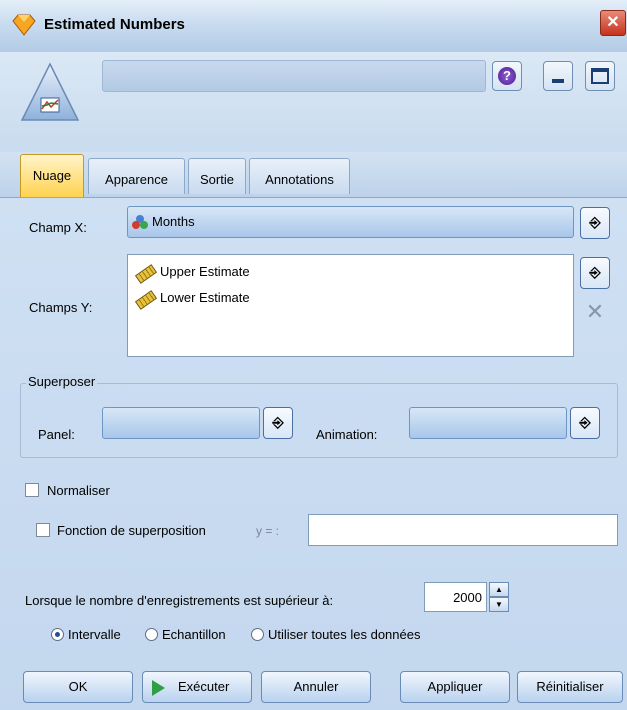  Describe the element at coordinates (61, 307) in the screenshot. I see `y-fields-label: Champs Y:` at that location.